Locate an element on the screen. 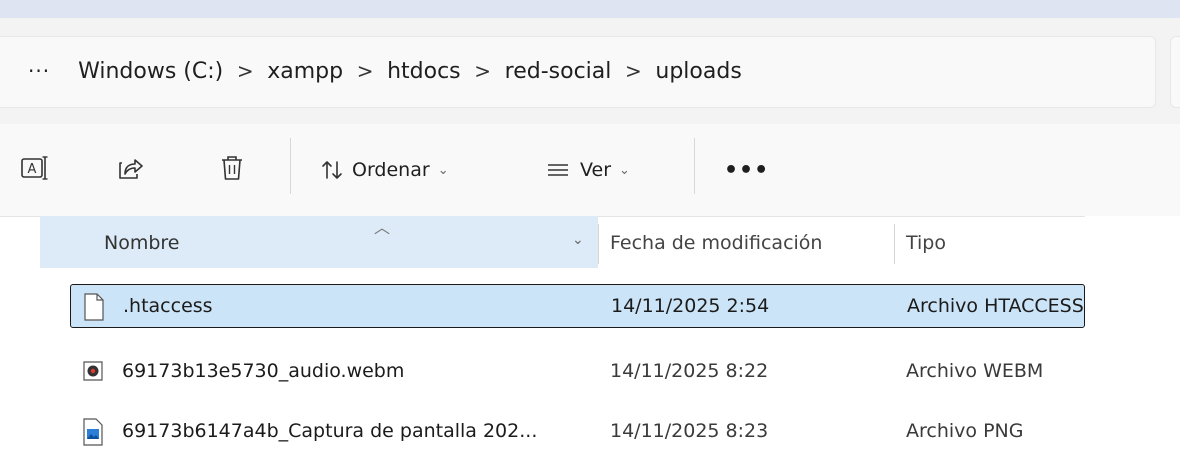 The width and height of the screenshot is (1180, 466). file-type: Archivo HTACCESS is located at coordinates (995, 306).